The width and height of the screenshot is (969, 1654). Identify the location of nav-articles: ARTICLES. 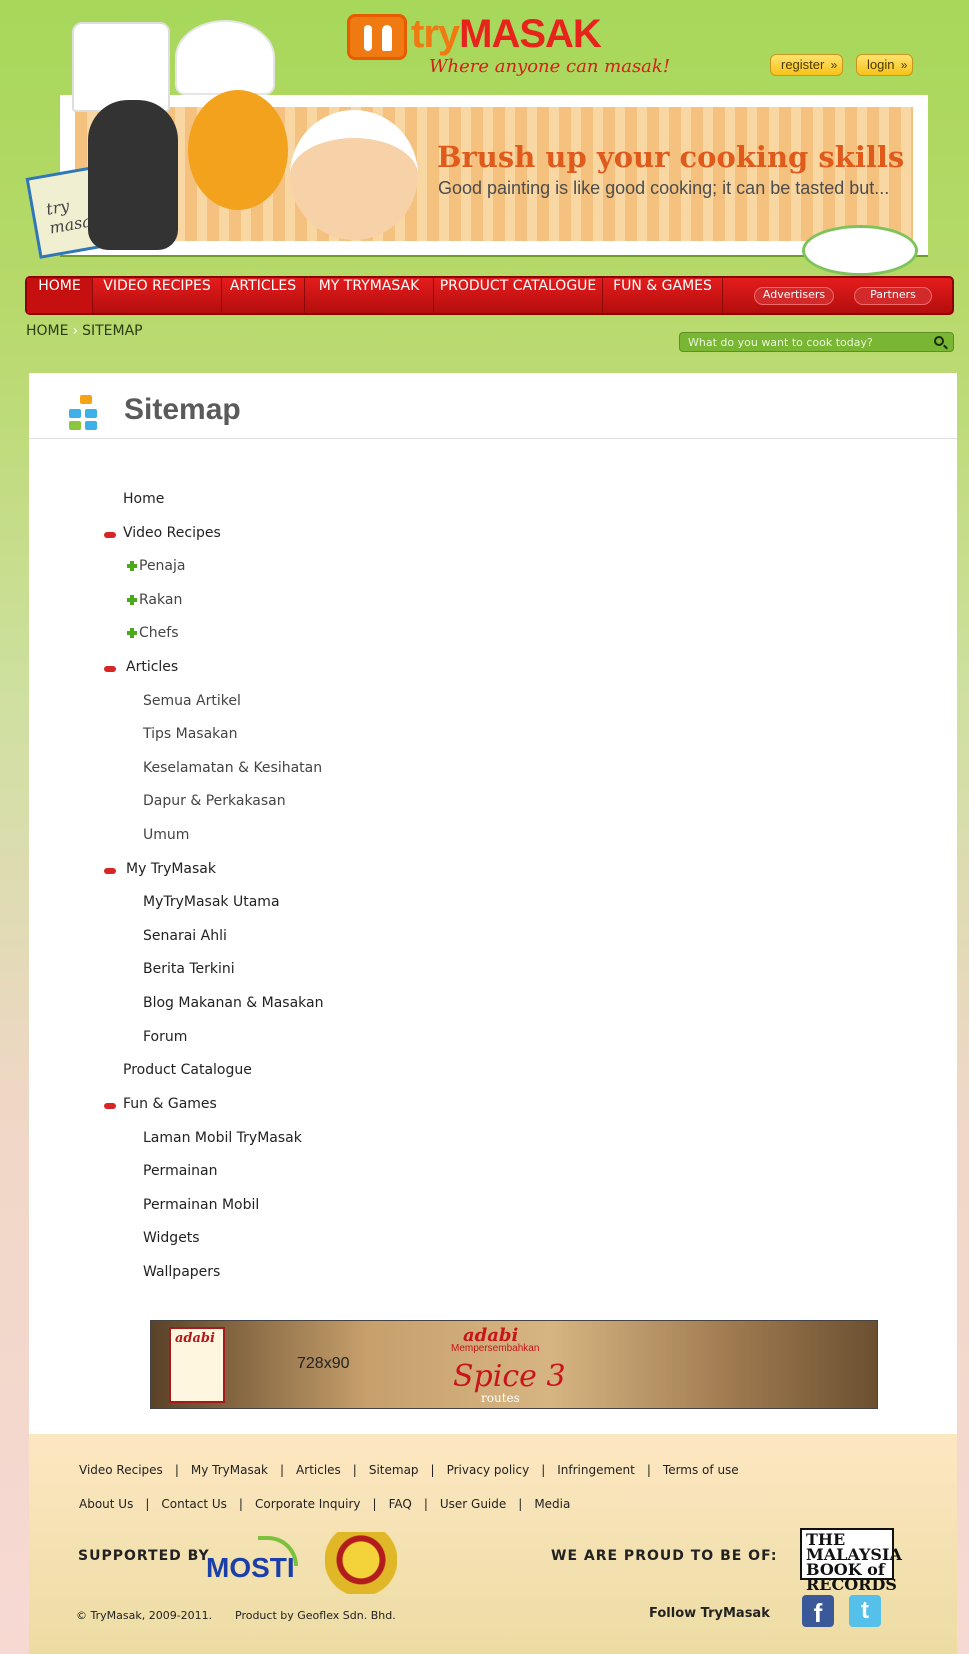
(263, 295).